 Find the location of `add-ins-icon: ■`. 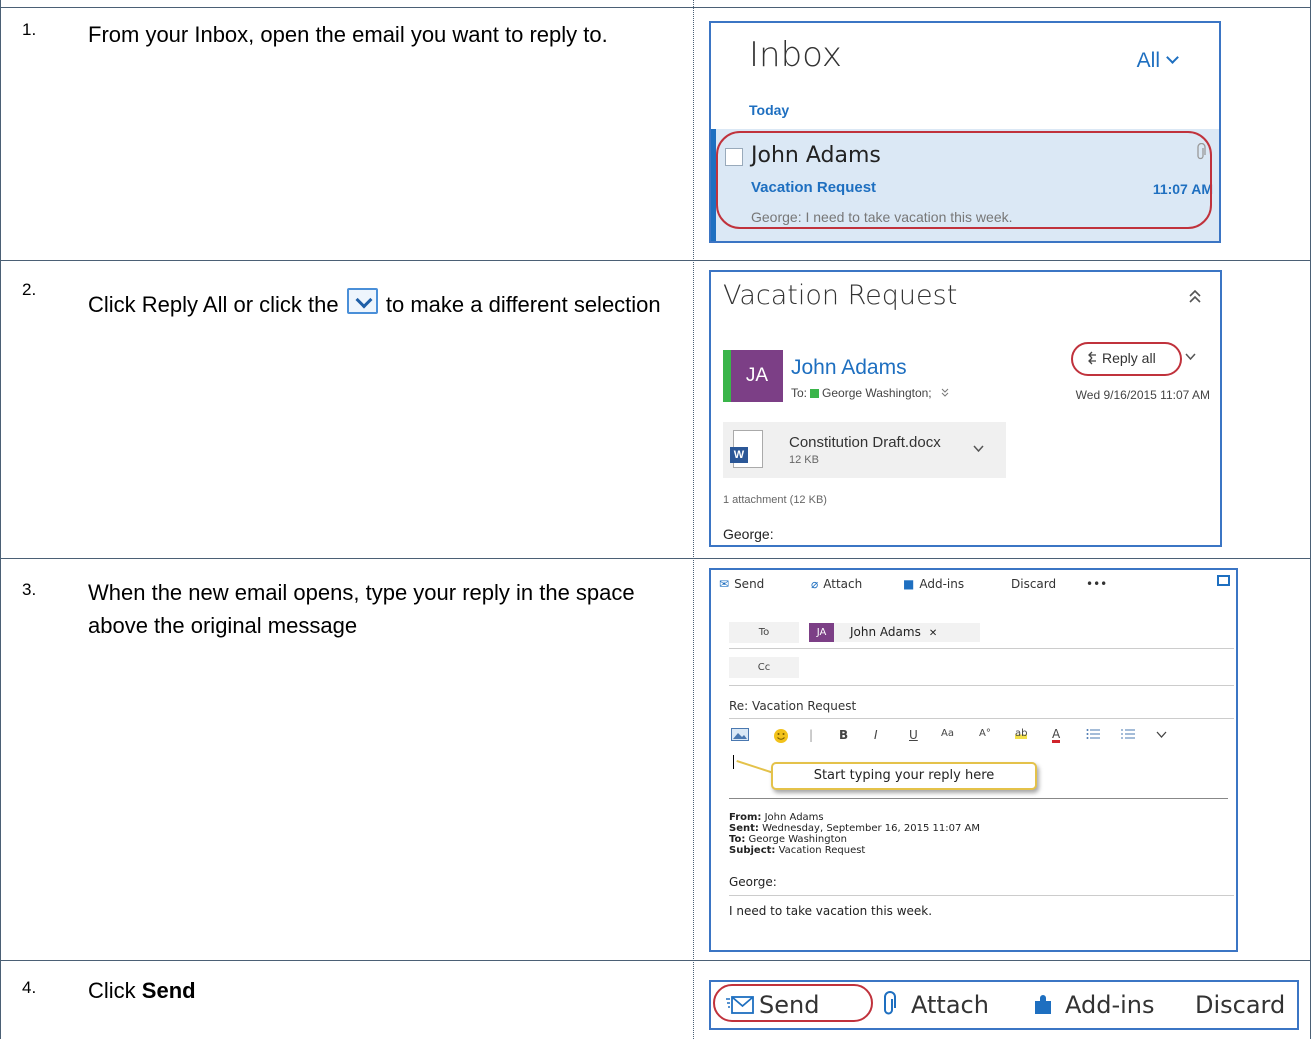

add-ins-icon: ■ is located at coordinates (909, 584).